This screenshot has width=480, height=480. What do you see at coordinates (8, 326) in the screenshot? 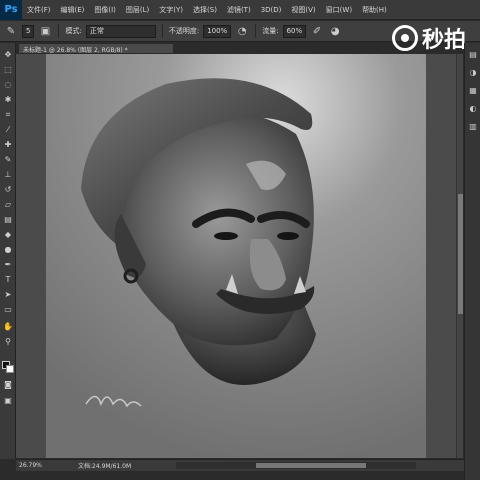
I see `hand-icon: ✋` at bounding box center [8, 326].